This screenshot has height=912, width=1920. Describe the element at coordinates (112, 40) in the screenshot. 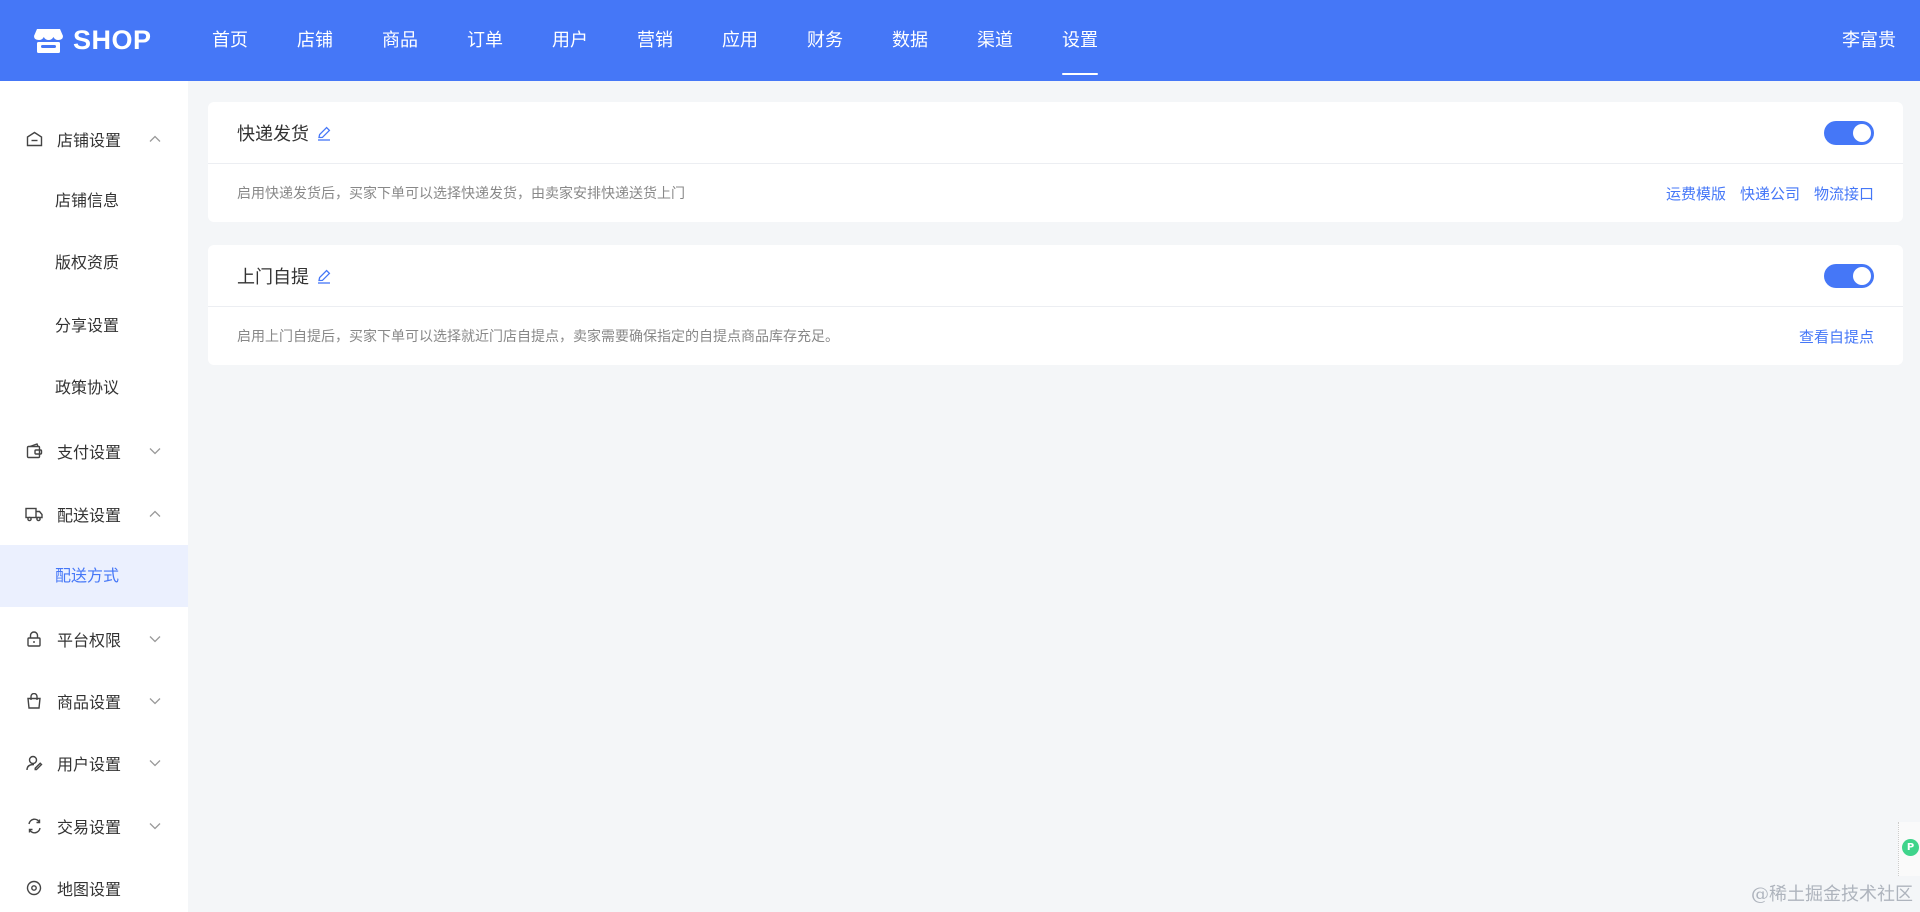

I see `logo-text: SHOP` at that location.